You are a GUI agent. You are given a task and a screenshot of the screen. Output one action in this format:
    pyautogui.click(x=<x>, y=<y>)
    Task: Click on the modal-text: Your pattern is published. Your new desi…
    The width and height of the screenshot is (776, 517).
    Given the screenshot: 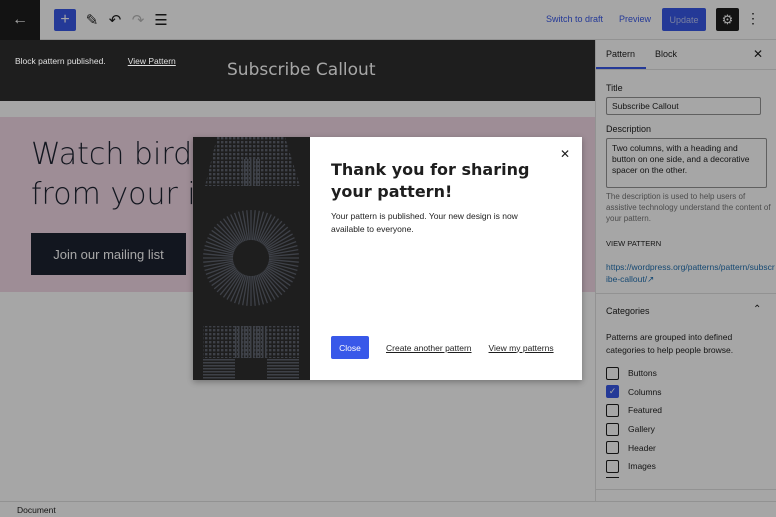 What is the action you would take?
    pyautogui.click(x=424, y=222)
    